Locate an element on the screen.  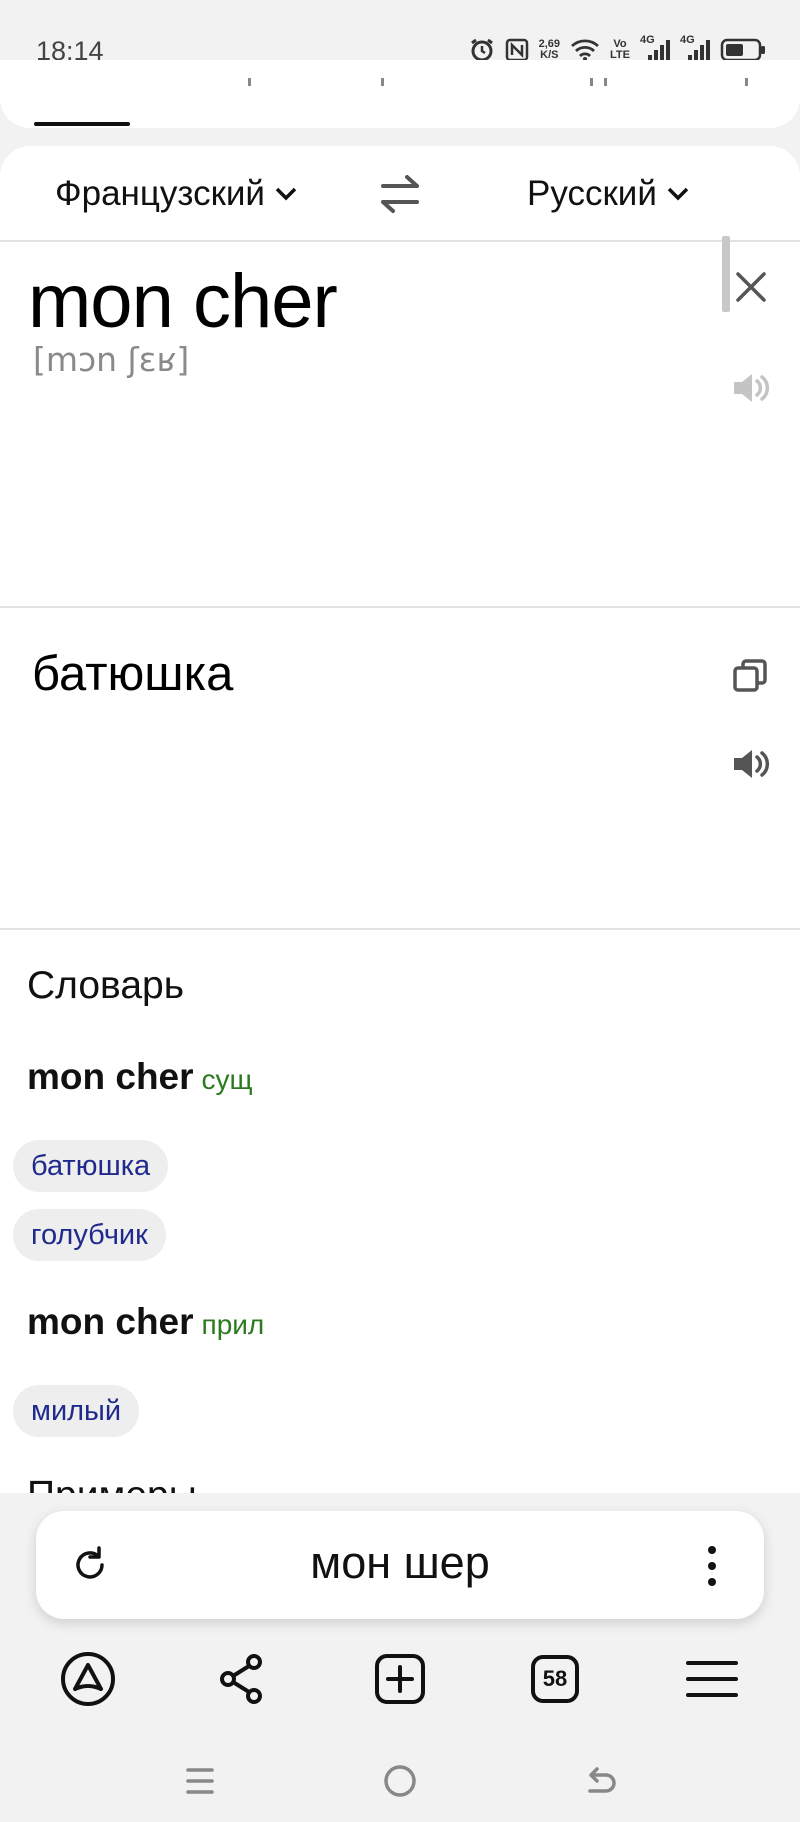
nav-recents-button is located at coordinates (200, 1781).